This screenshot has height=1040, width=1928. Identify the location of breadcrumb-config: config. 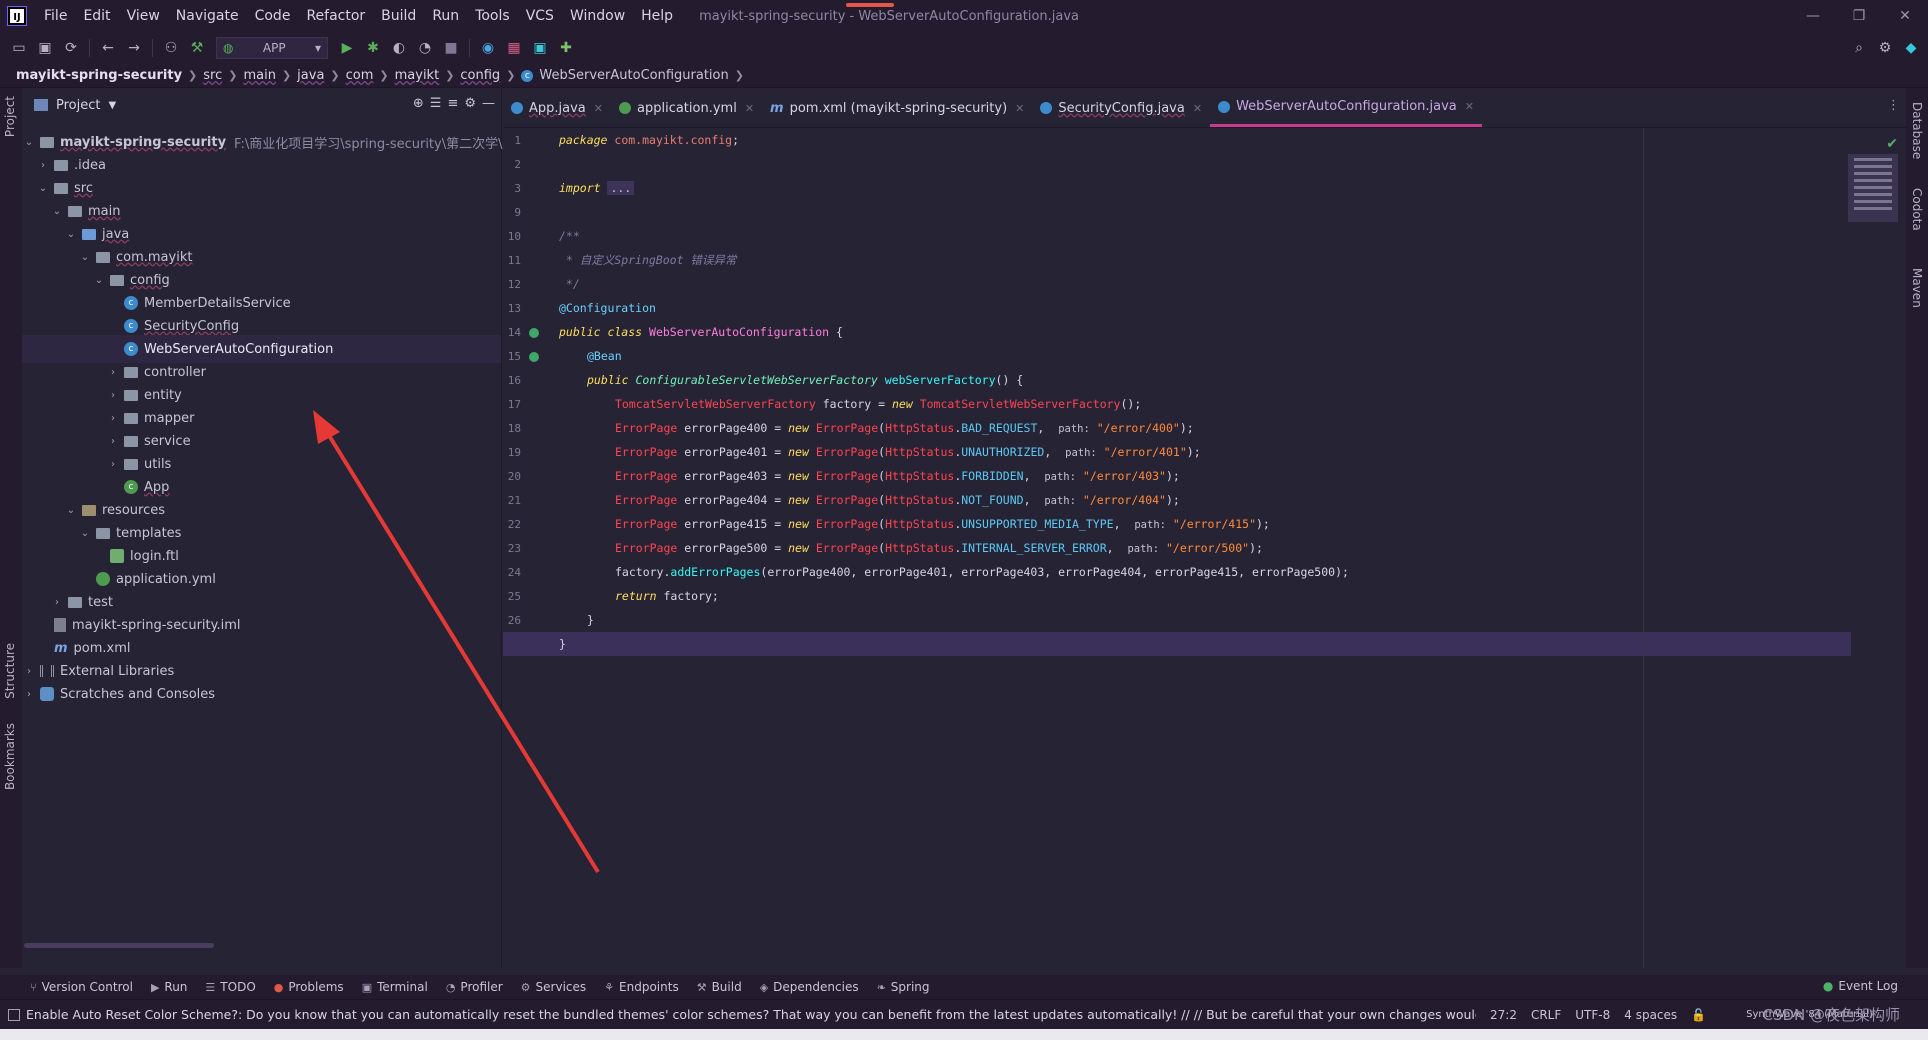
(480, 75).